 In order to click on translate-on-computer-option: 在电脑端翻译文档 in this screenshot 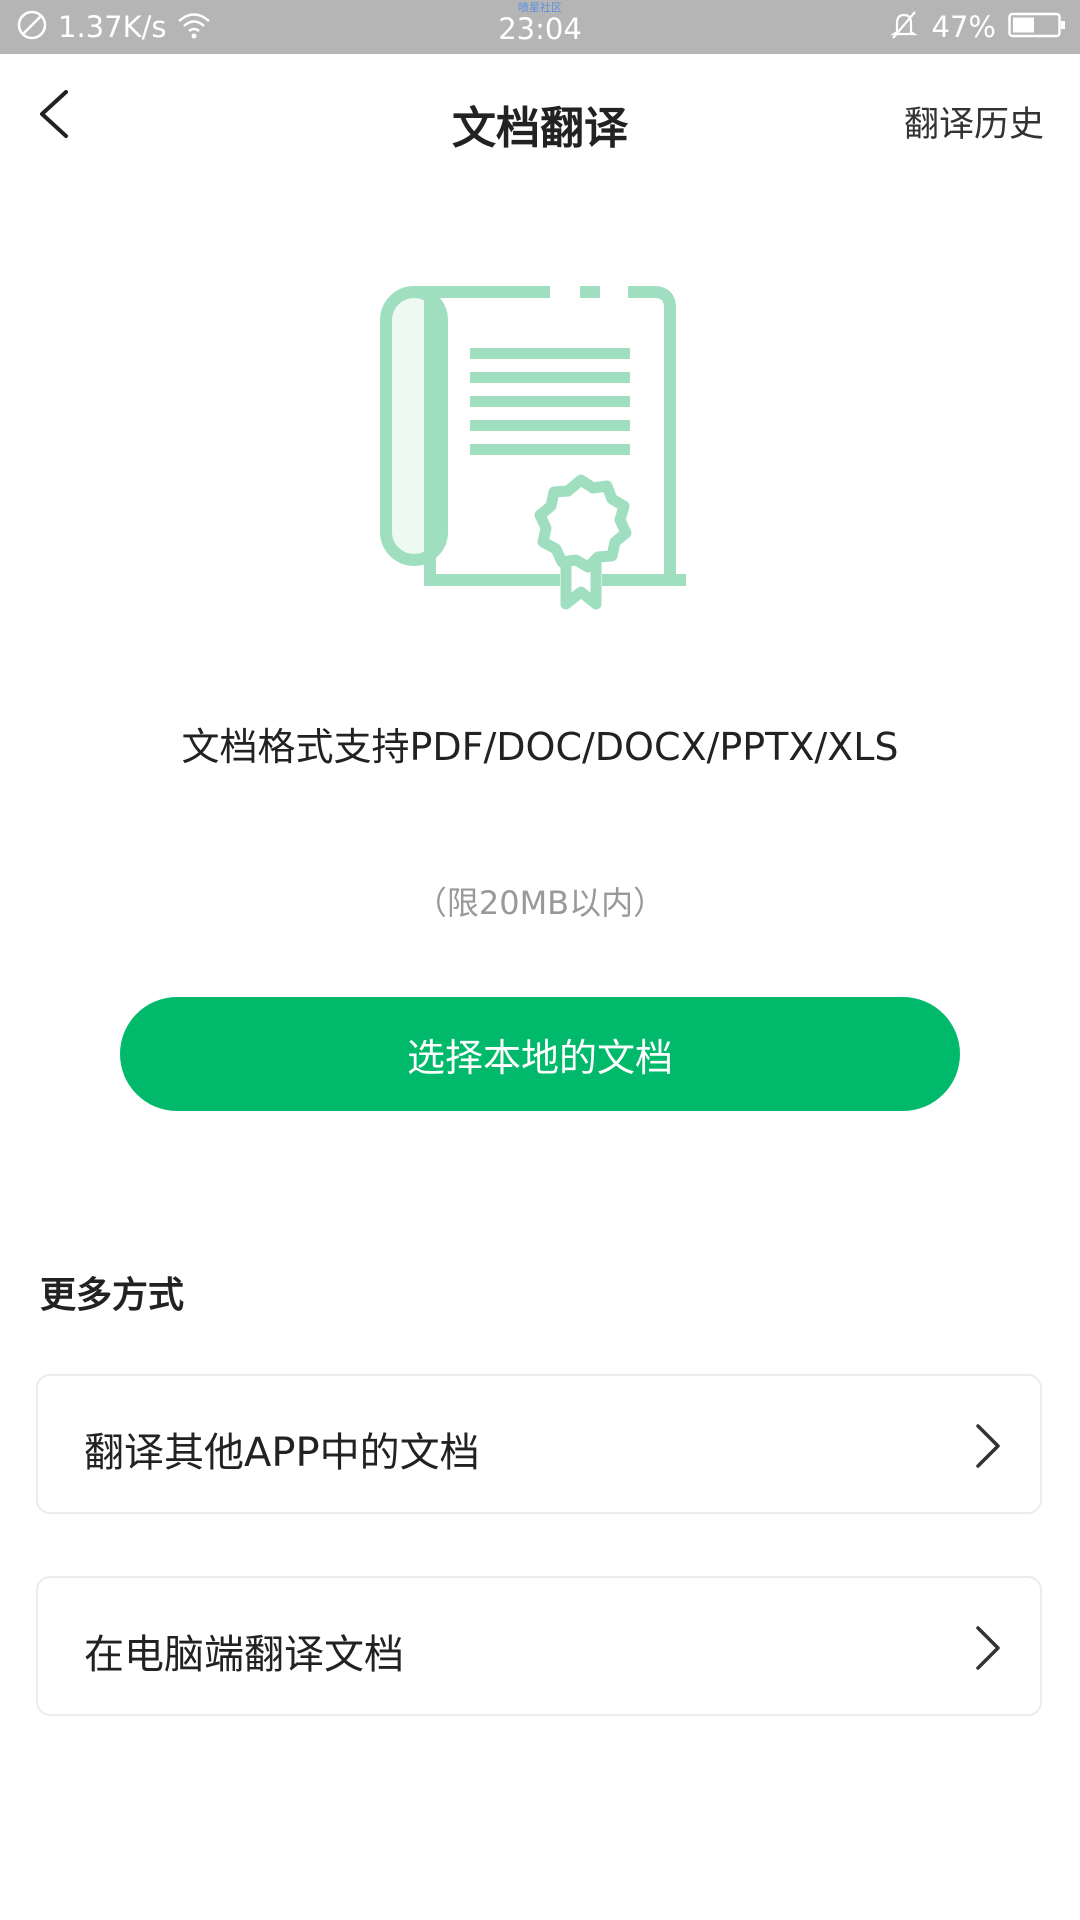, I will do `click(539, 1646)`.